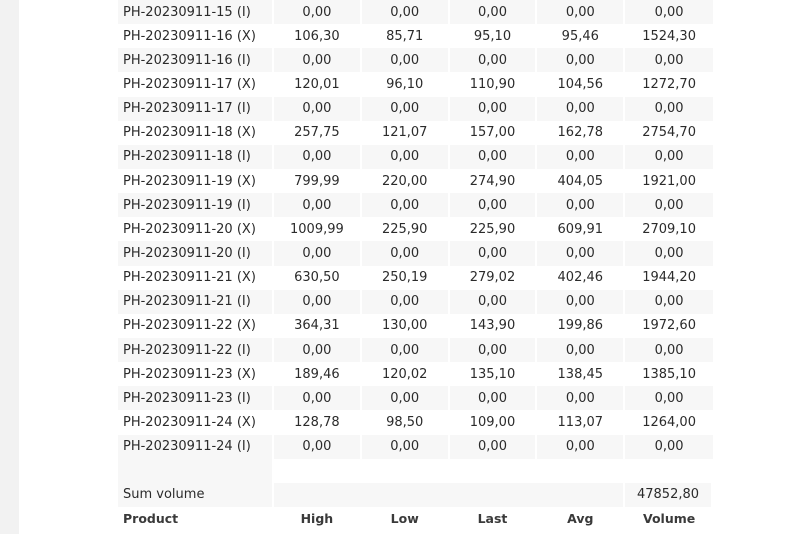 This screenshot has height=534, width=800. I want to click on header-high: High, so click(318, 518).